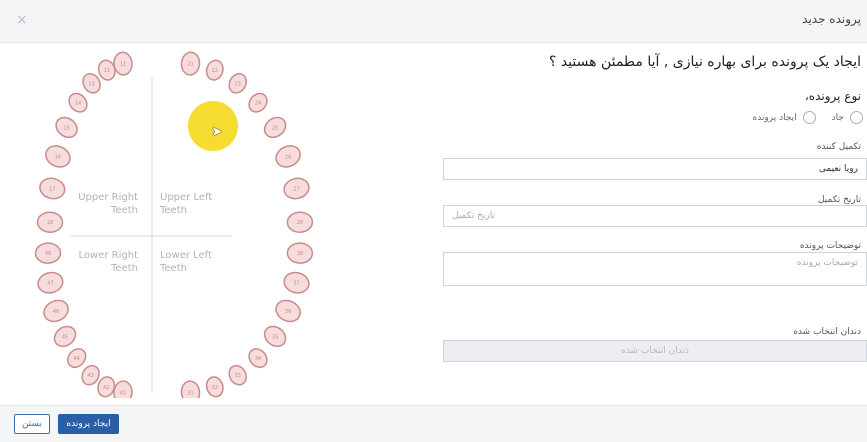 The width and height of the screenshot is (867, 442). Describe the element at coordinates (433, 21) in the screenshot. I see `dialog-header: × پرونده جدید` at that location.